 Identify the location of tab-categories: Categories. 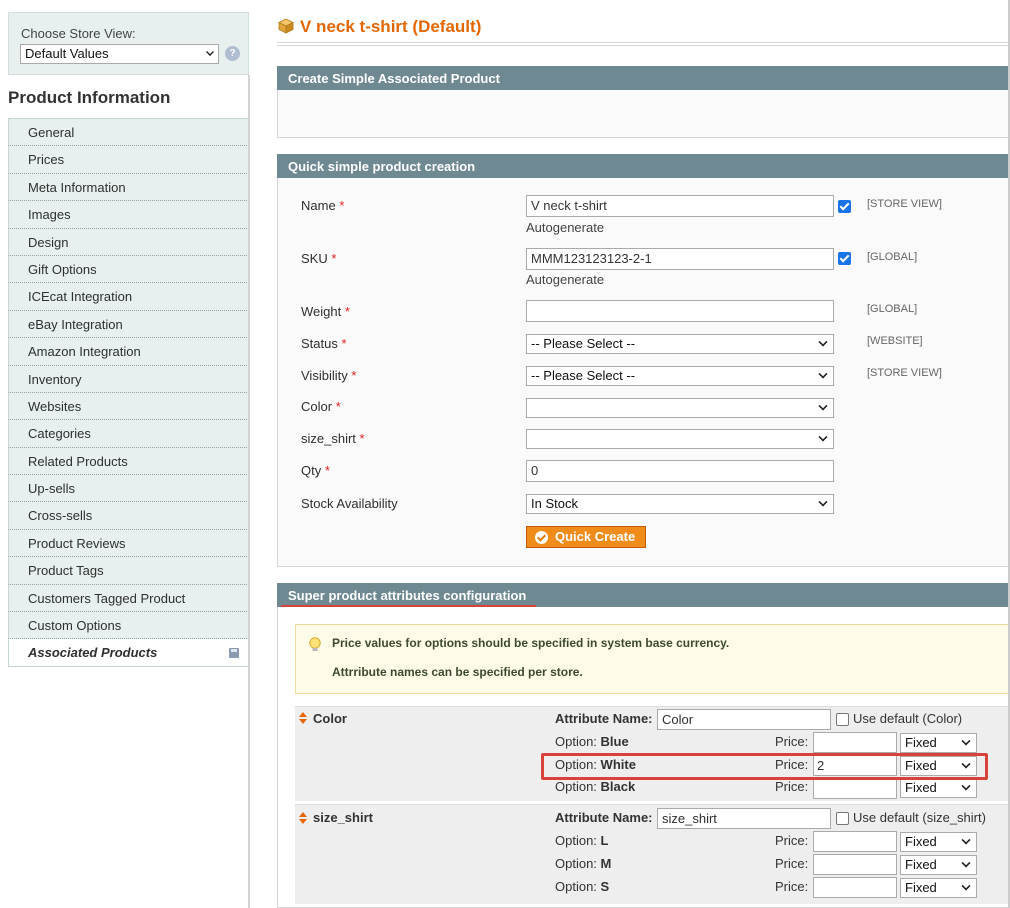
(128, 434).